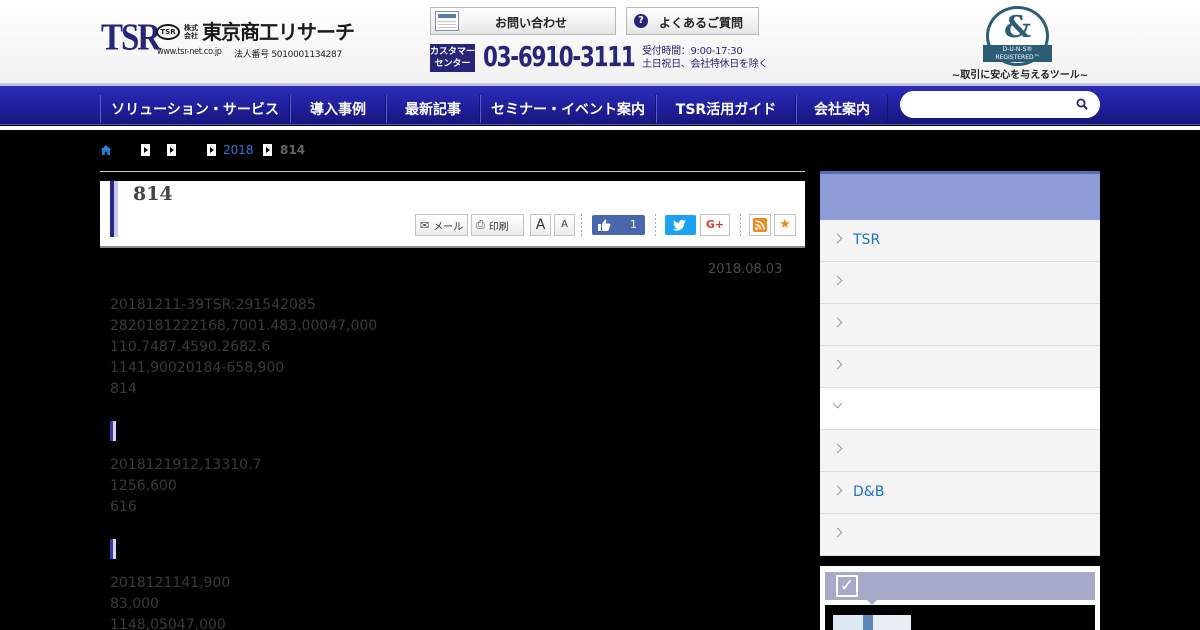 The height and width of the screenshot is (630, 1200). Describe the element at coordinates (869, 492) in the screenshot. I see `sidebar-item-label: D&B` at that location.